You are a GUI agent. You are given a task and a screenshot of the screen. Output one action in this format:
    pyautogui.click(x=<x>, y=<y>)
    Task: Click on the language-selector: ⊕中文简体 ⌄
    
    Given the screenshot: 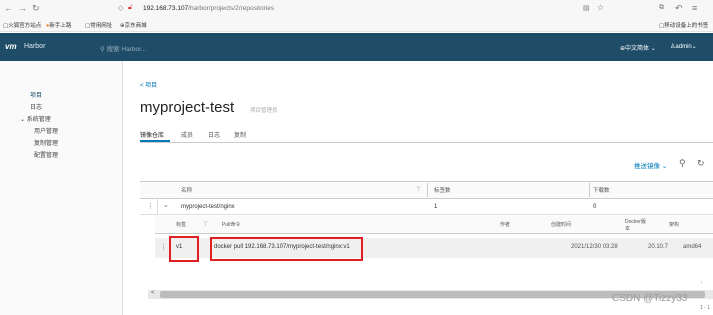 What is the action you would take?
    pyautogui.click(x=638, y=47)
    